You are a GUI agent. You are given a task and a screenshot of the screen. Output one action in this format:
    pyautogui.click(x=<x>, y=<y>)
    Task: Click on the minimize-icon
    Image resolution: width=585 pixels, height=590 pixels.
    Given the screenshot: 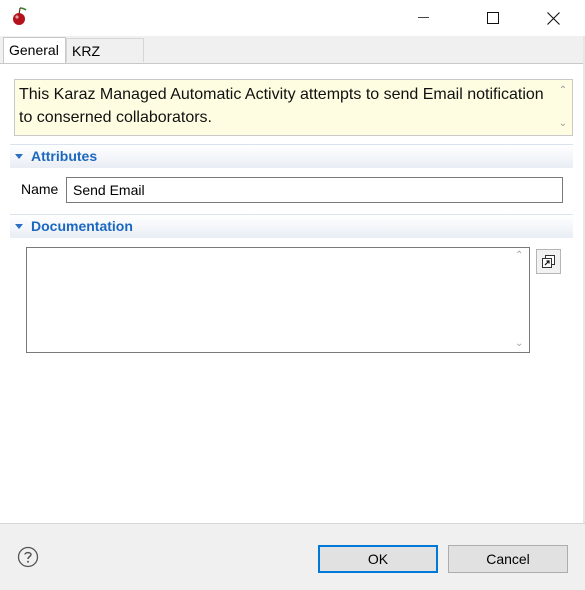 What is the action you would take?
    pyautogui.click(x=423, y=17)
    